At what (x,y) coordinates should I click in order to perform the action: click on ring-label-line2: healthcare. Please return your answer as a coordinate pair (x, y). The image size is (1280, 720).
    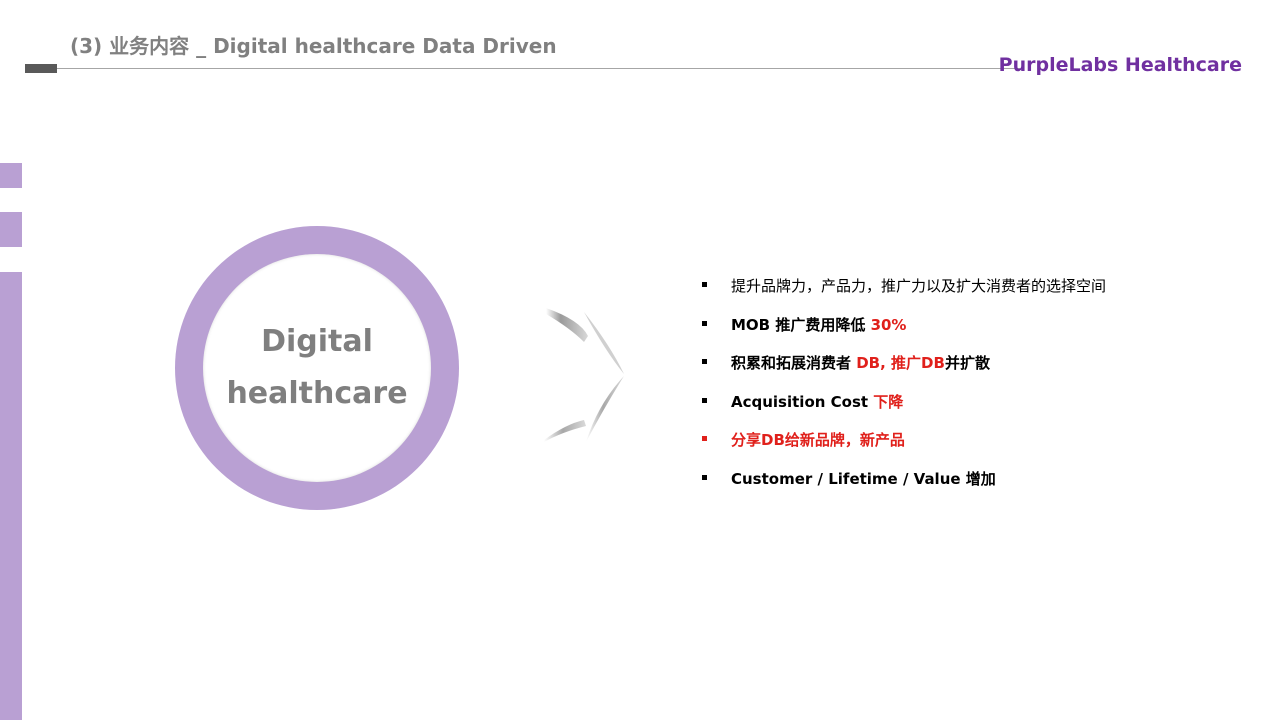
    Looking at the image, I should click on (317, 393).